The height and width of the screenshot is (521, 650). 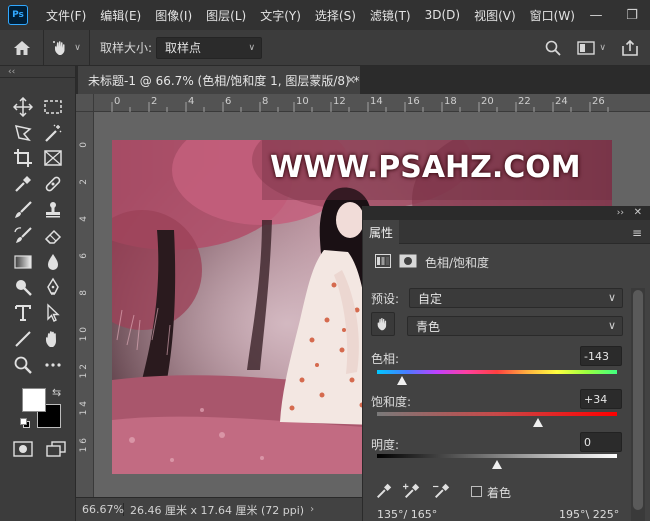 I want to click on hue-slider-track, so click(x=497, y=372).